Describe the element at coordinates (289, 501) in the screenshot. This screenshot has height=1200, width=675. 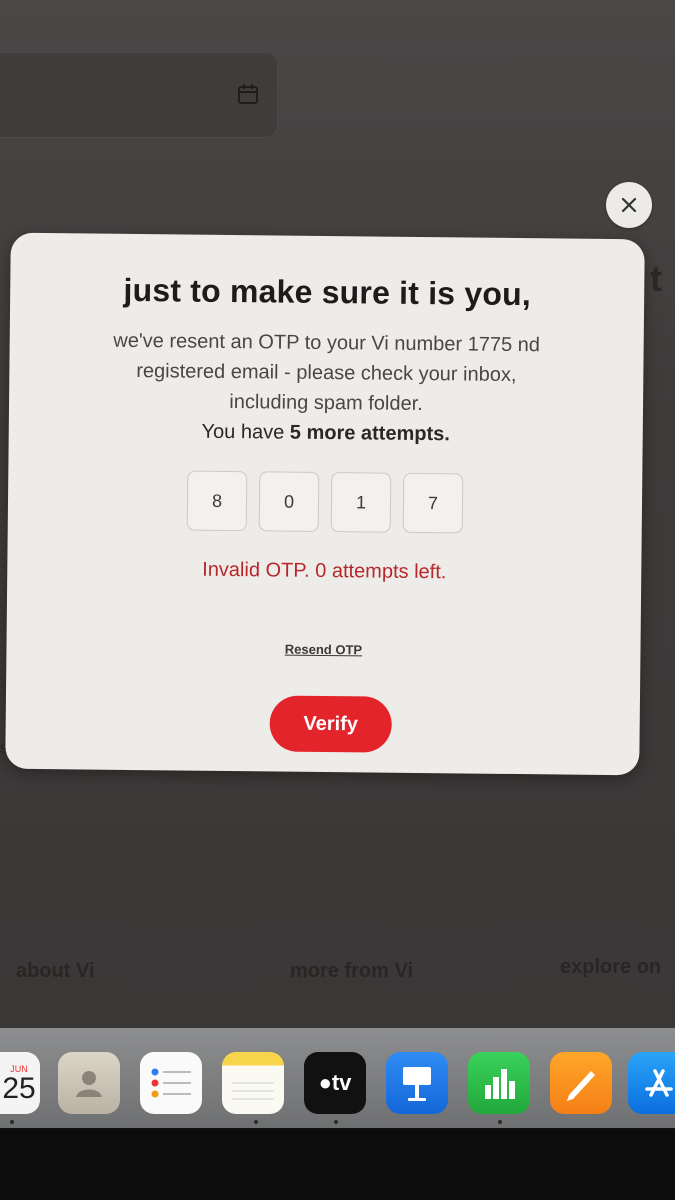
I see `otp-digit-2: 0` at that location.